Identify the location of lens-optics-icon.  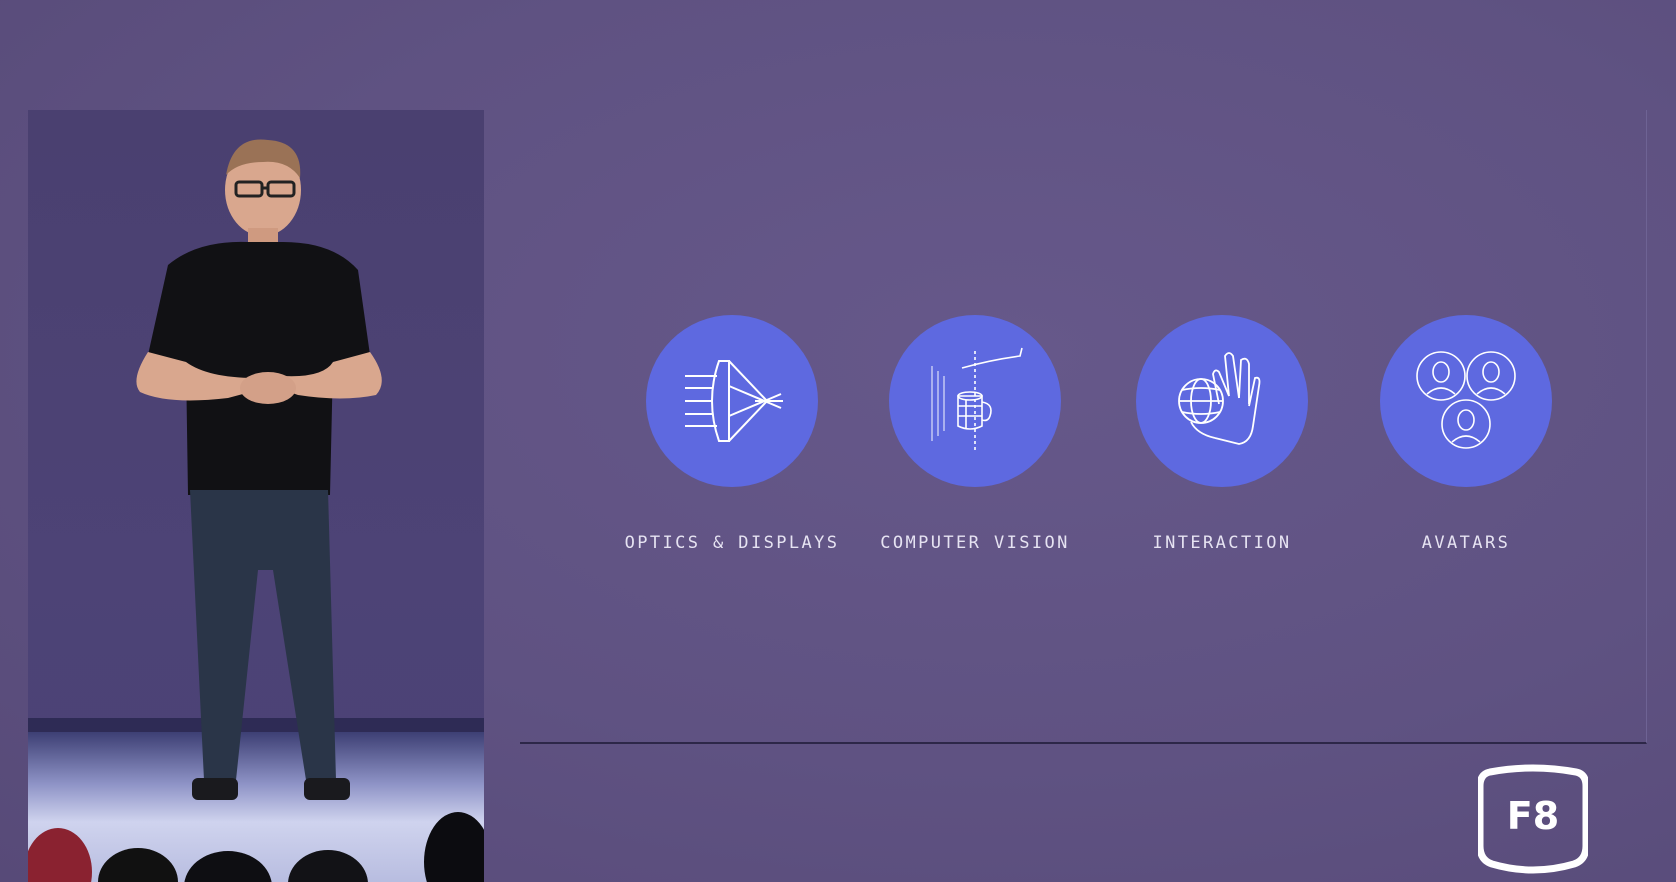
(734, 401).